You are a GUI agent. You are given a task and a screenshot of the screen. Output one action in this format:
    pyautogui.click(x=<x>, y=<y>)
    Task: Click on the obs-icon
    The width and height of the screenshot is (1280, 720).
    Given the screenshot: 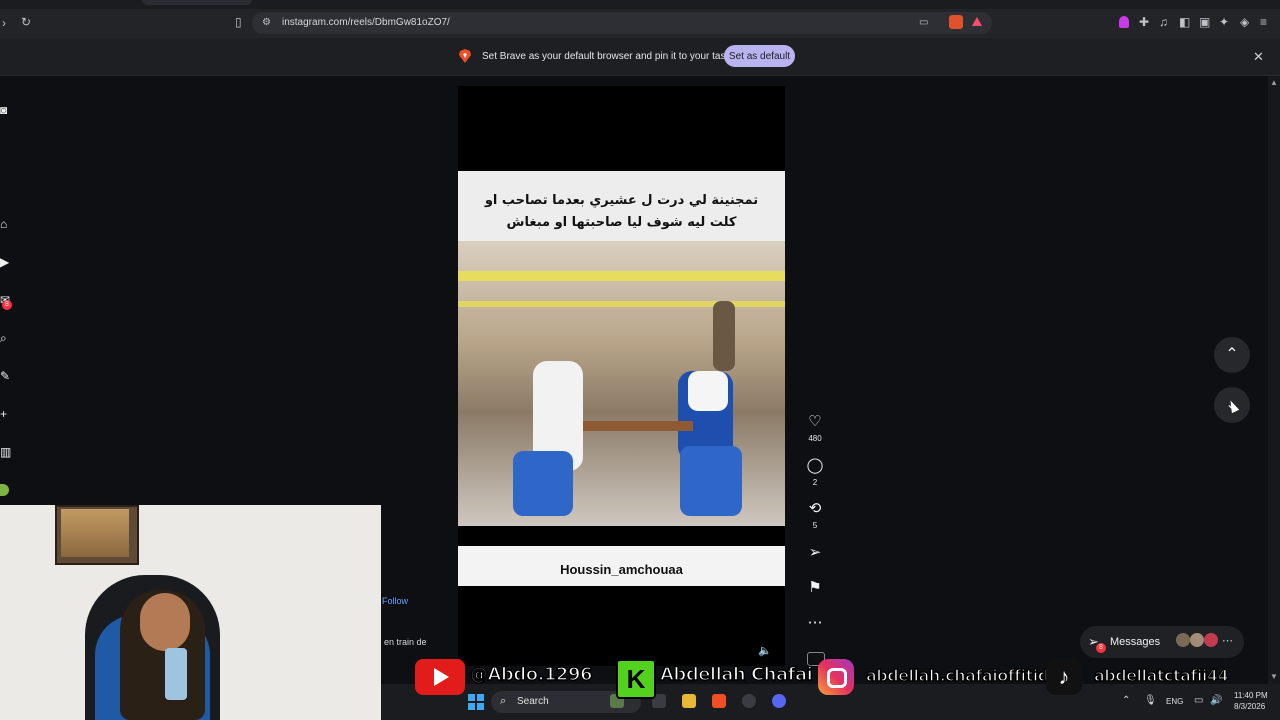 What is the action you would take?
    pyautogui.click(x=749, y=701)
    